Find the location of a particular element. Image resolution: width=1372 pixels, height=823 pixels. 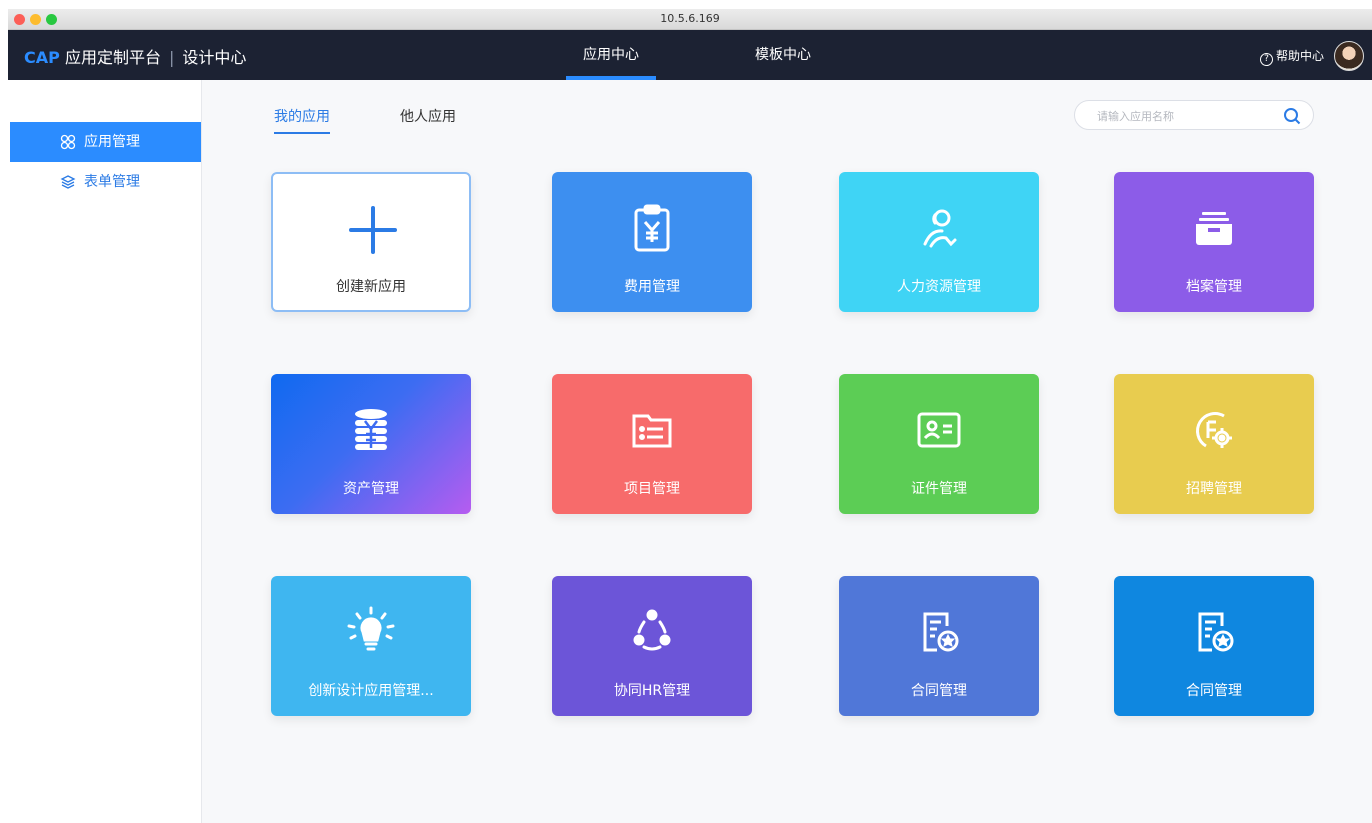

app-card-archive: 档案管理 is located at coordinates (1214, 242).